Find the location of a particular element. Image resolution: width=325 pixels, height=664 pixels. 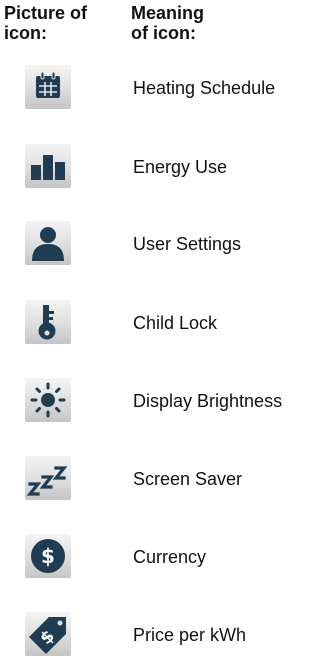

legend-row-screen-saver: Screen Saver is located at coordinates (162, 478).